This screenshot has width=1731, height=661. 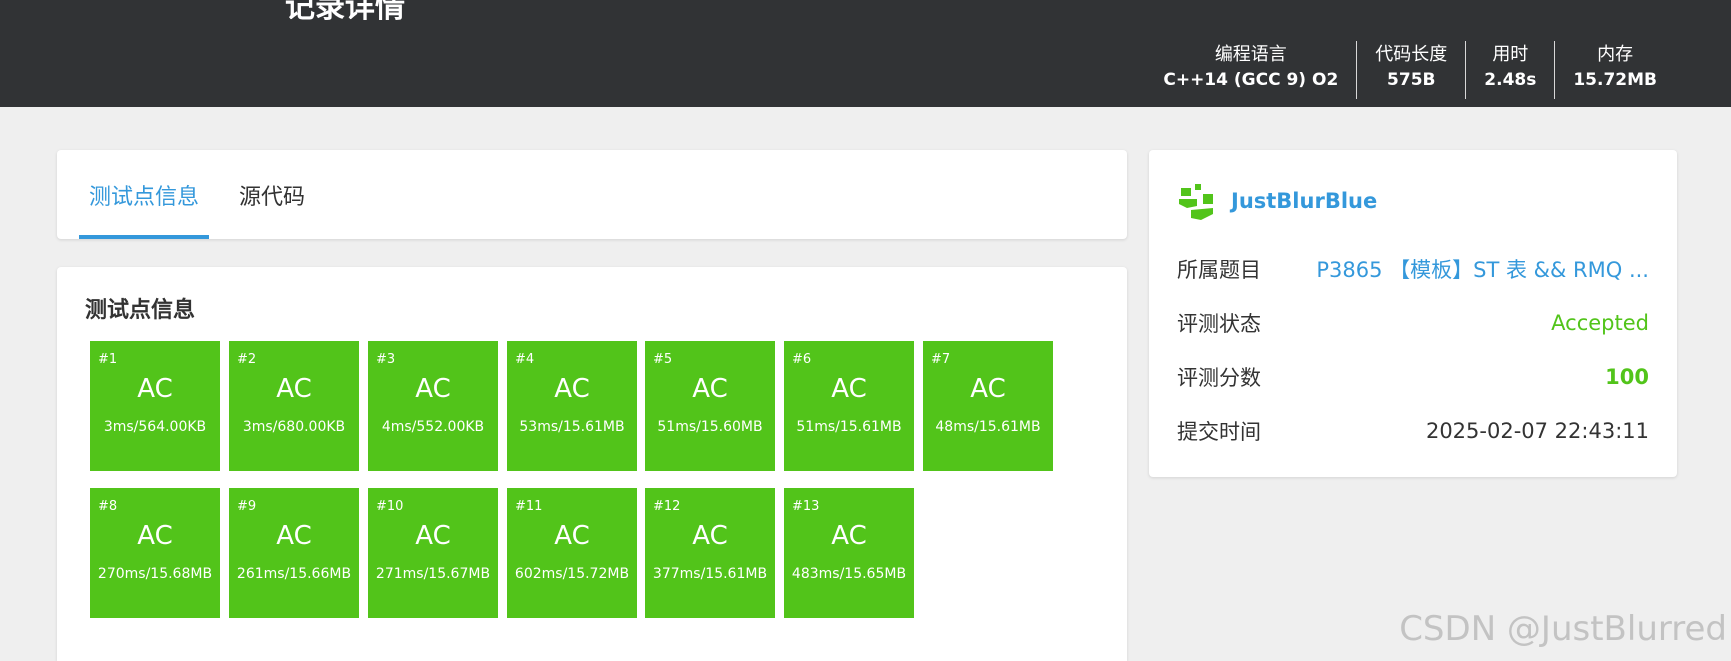 I want to click on testcase-number: #7, so click(x=941, y=359).